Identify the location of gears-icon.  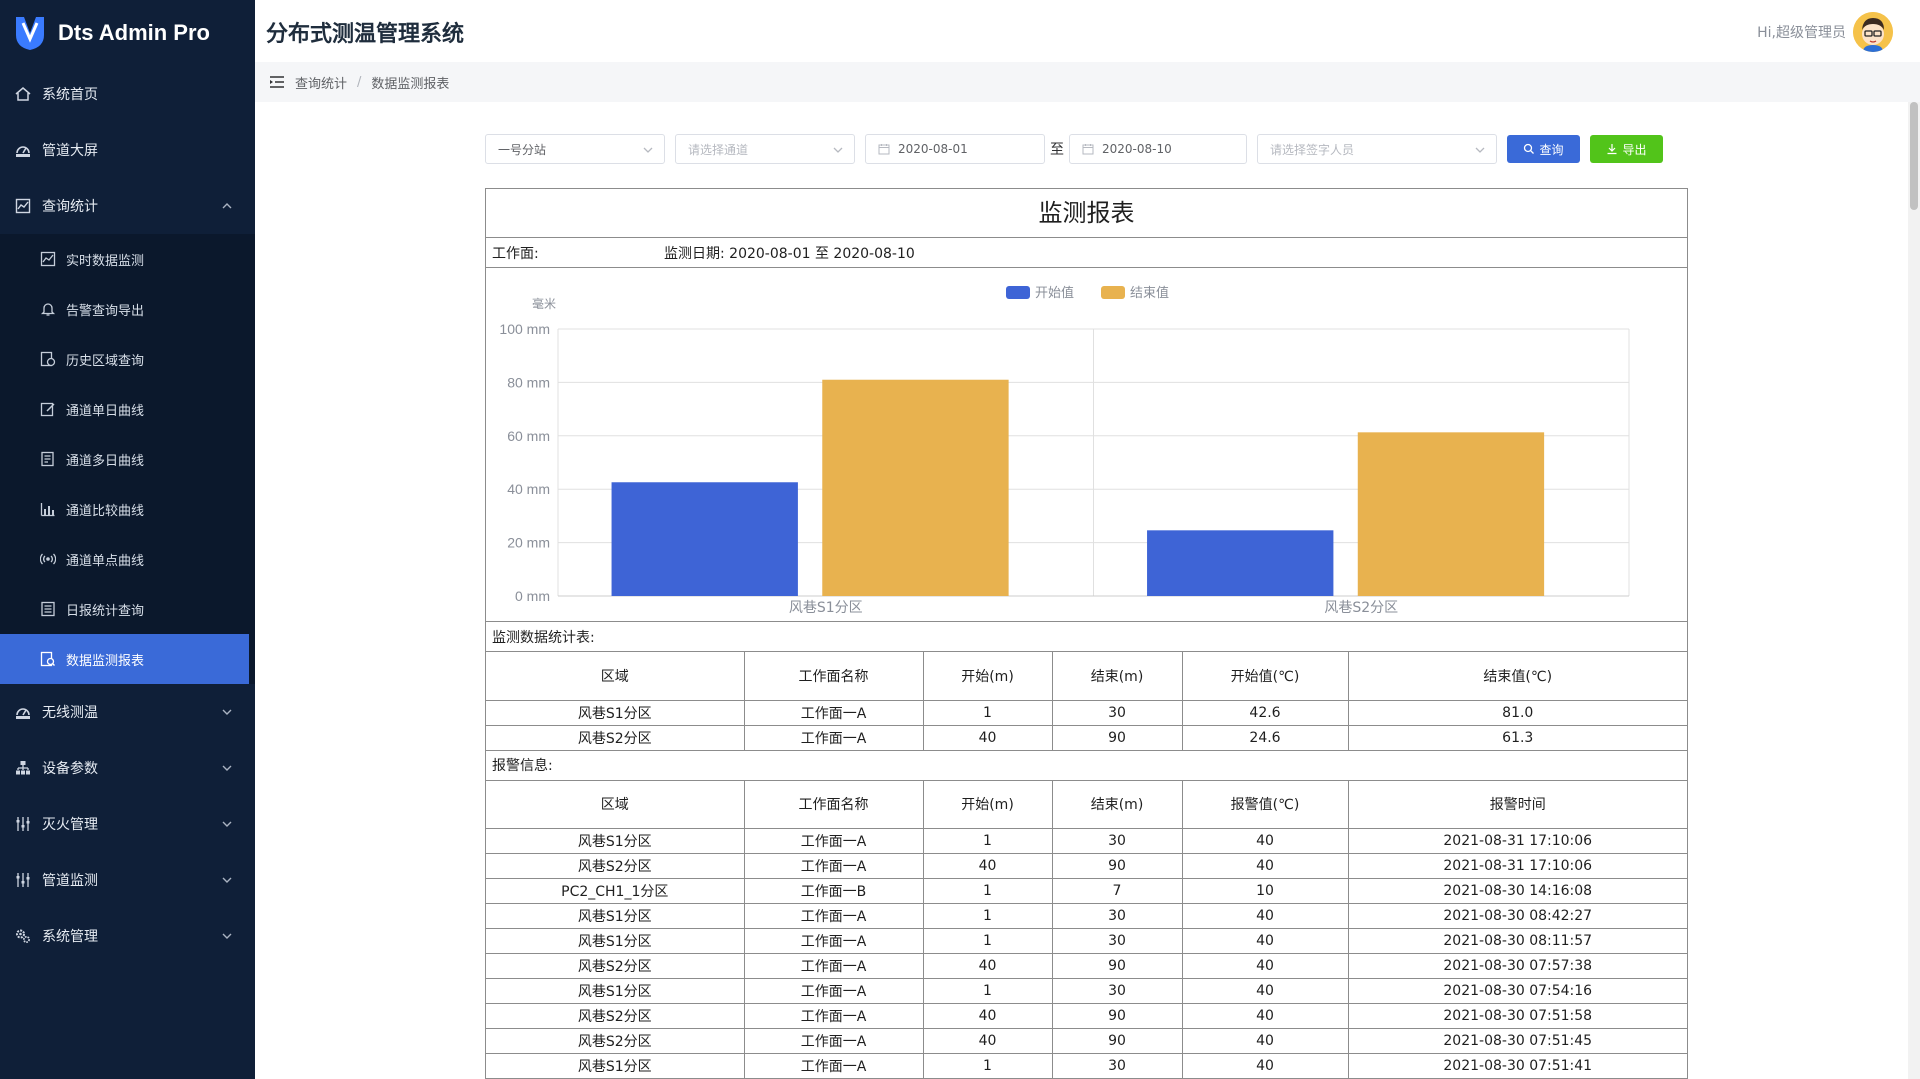
(23, 936).